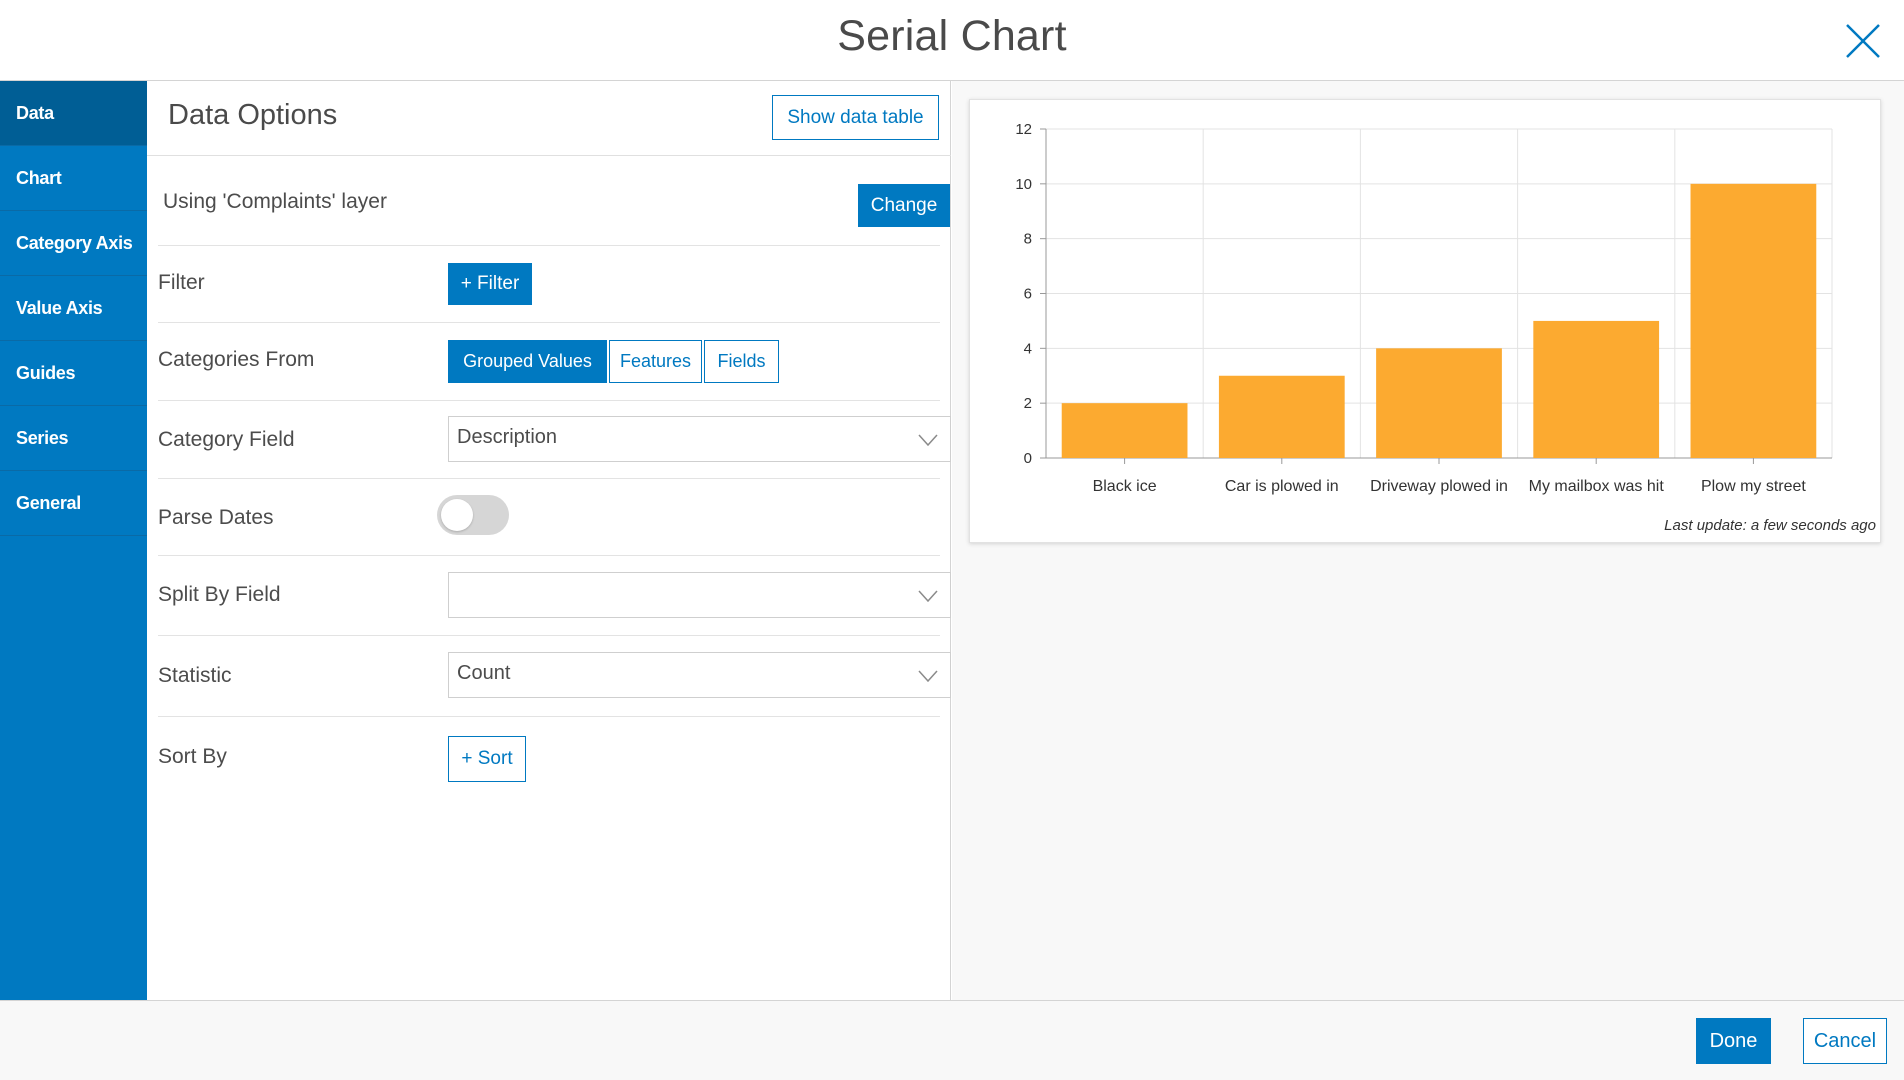 This screenshot has height=1080, width=1904. I want to click on x-tick-label: My mailbox was hit, so click(1597, 486).